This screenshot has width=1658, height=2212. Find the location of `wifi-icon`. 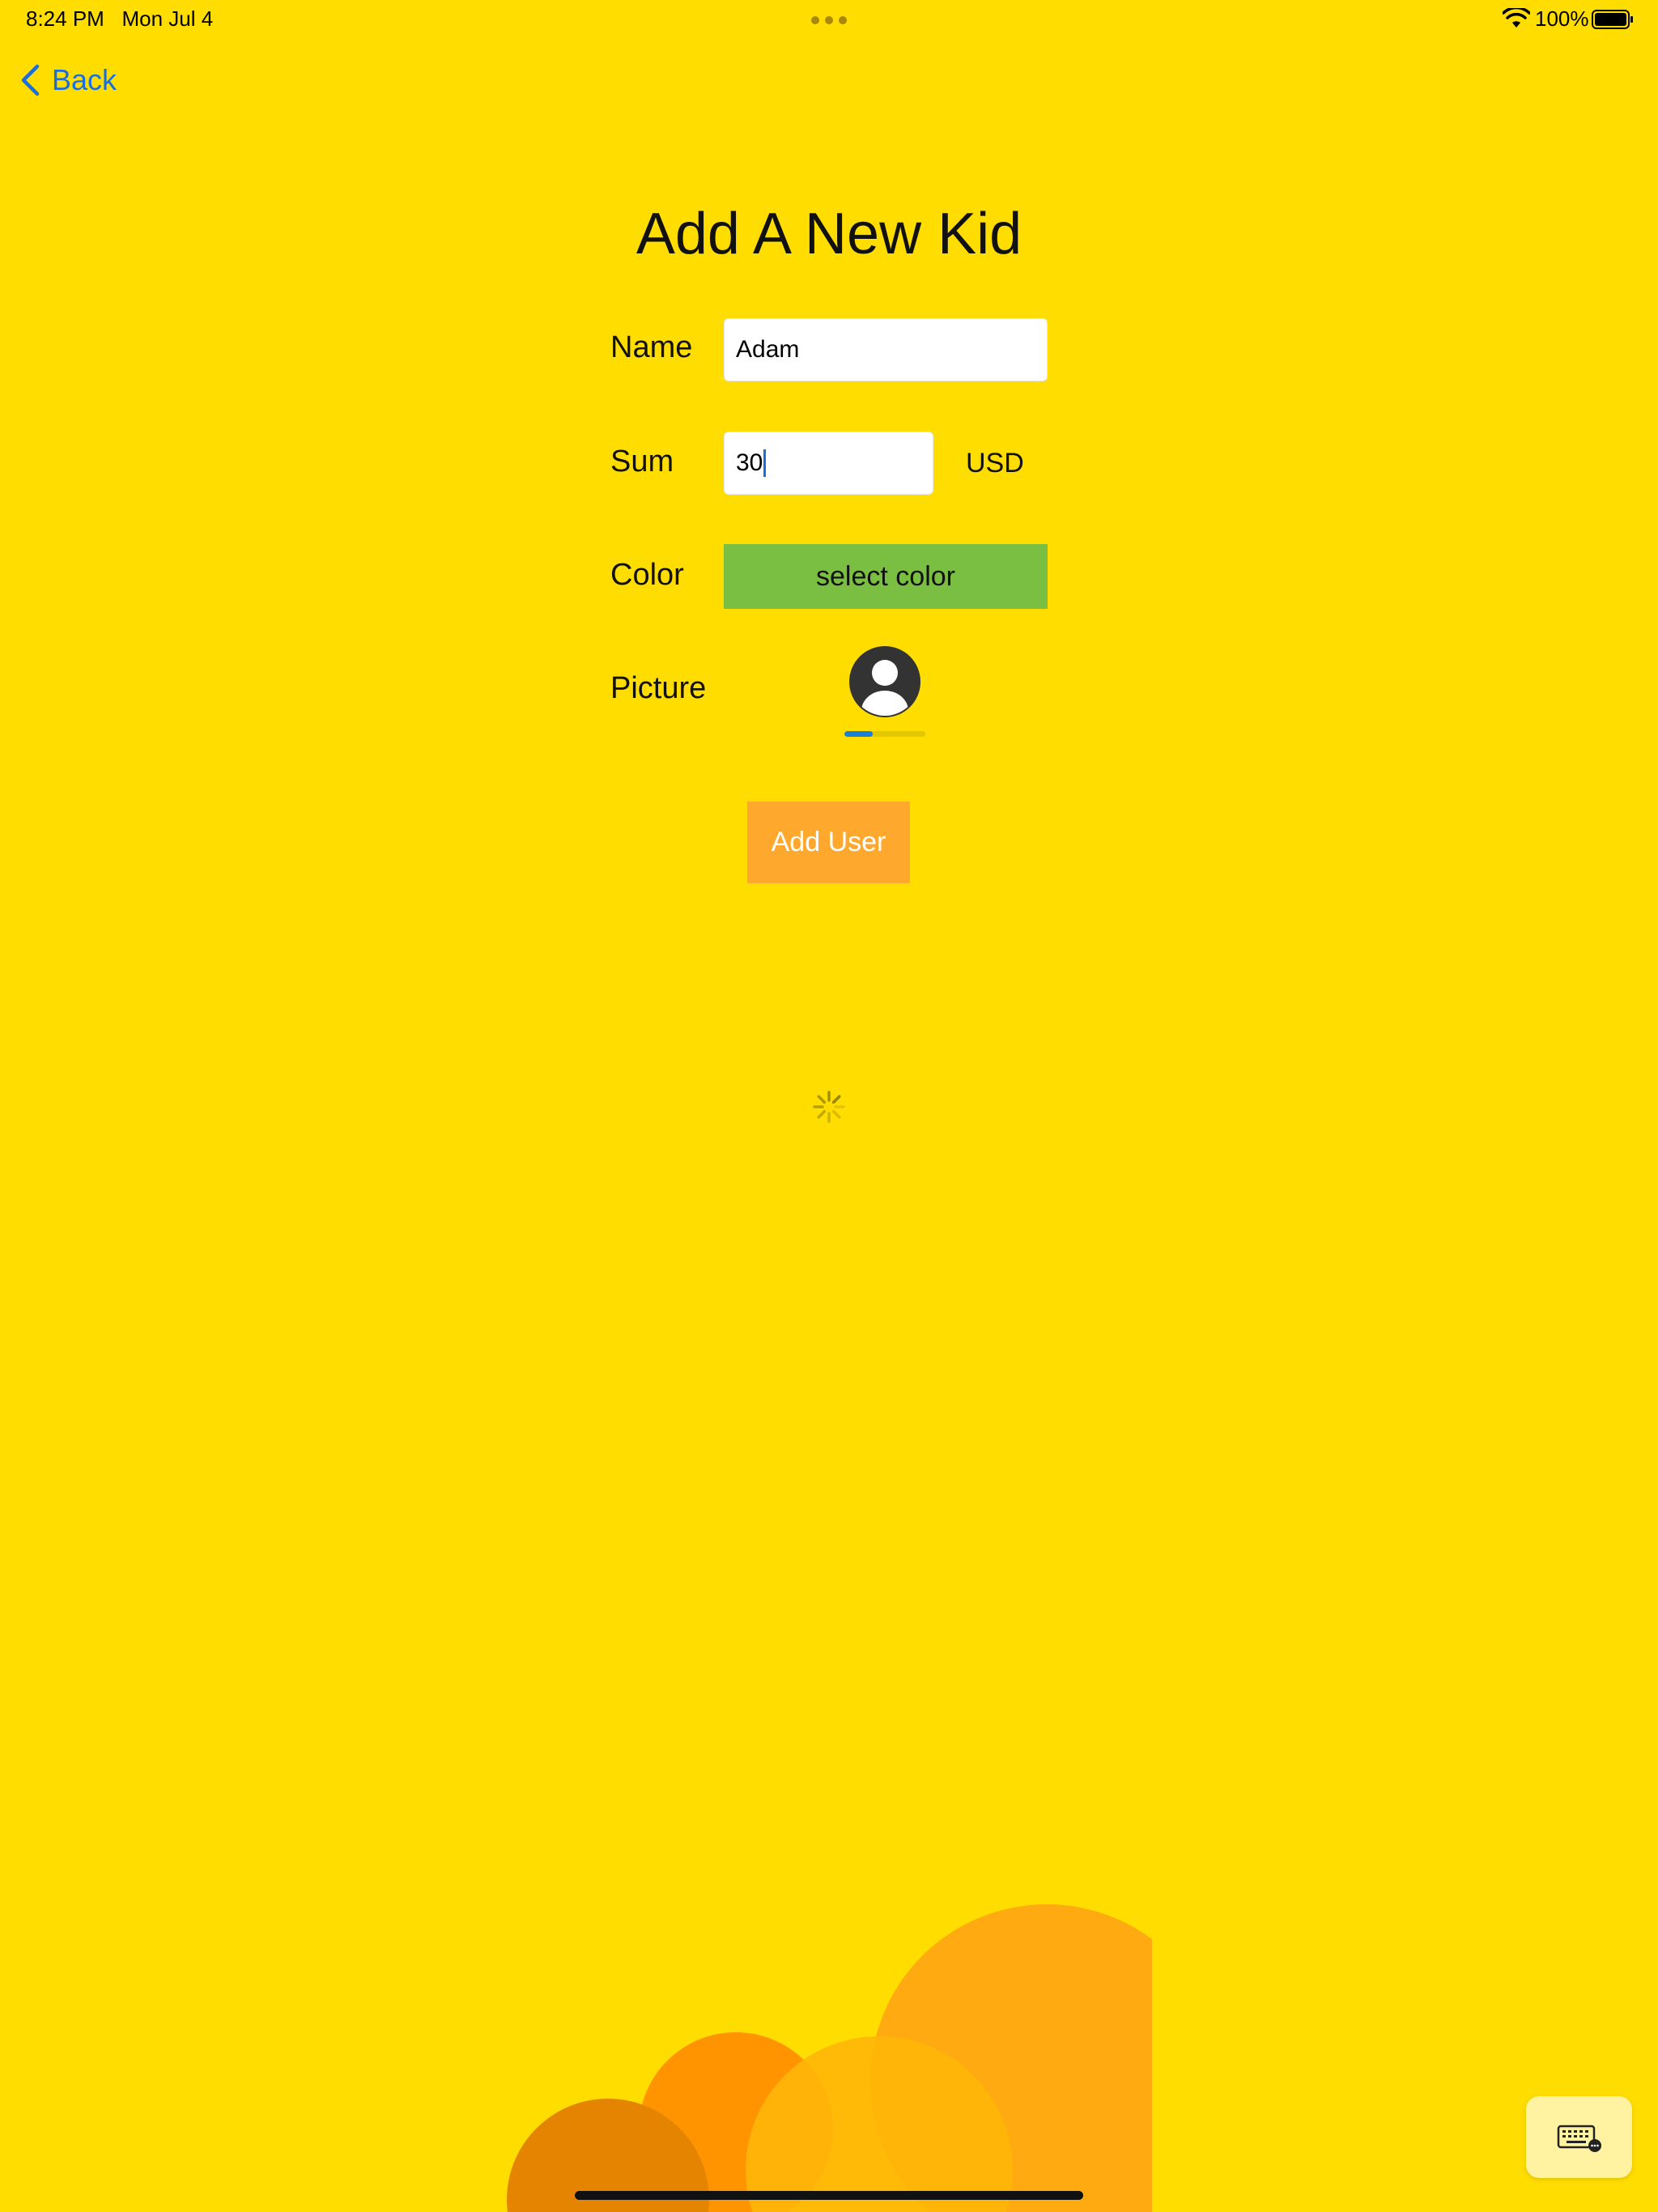

wifi-icon is located at coordinates (1516, 18).